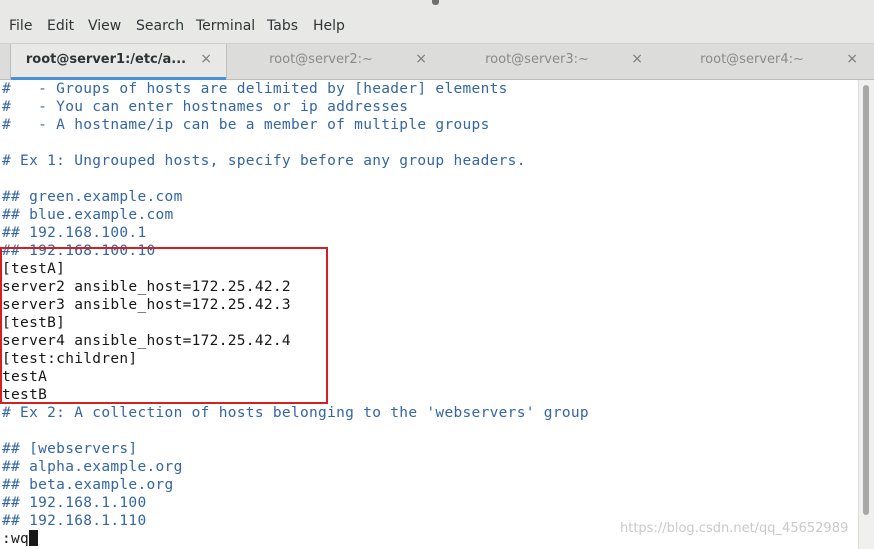 The image size is (874, 549). I want to click on menu-bar: File Edit View Search Terminal Tabs Help, so click(437, 27).